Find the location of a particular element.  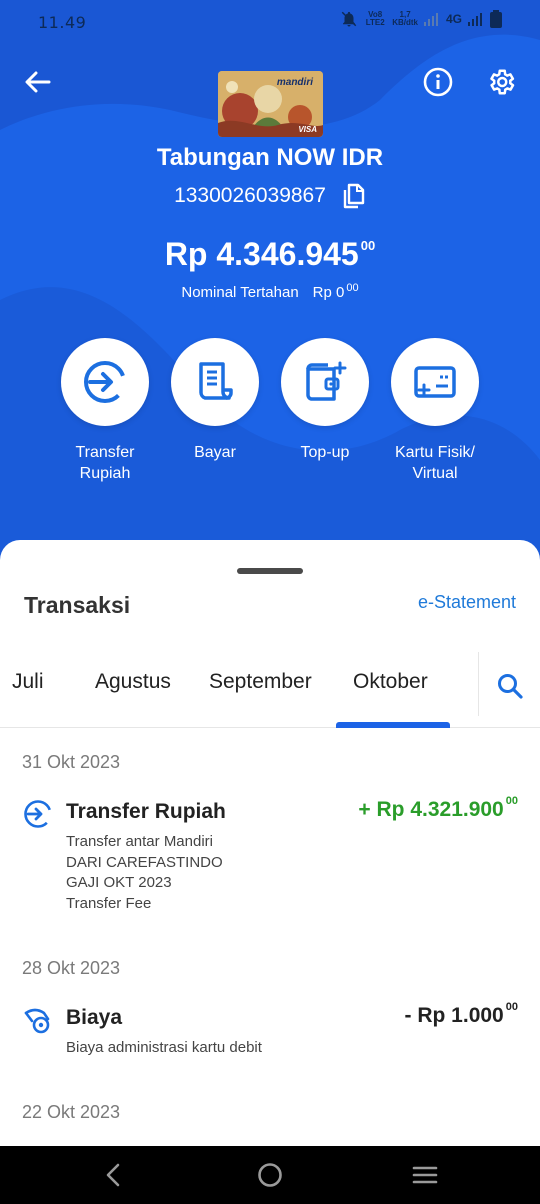

action-transfer-label-line2: Rupiah is located at coordinates (105, 473).